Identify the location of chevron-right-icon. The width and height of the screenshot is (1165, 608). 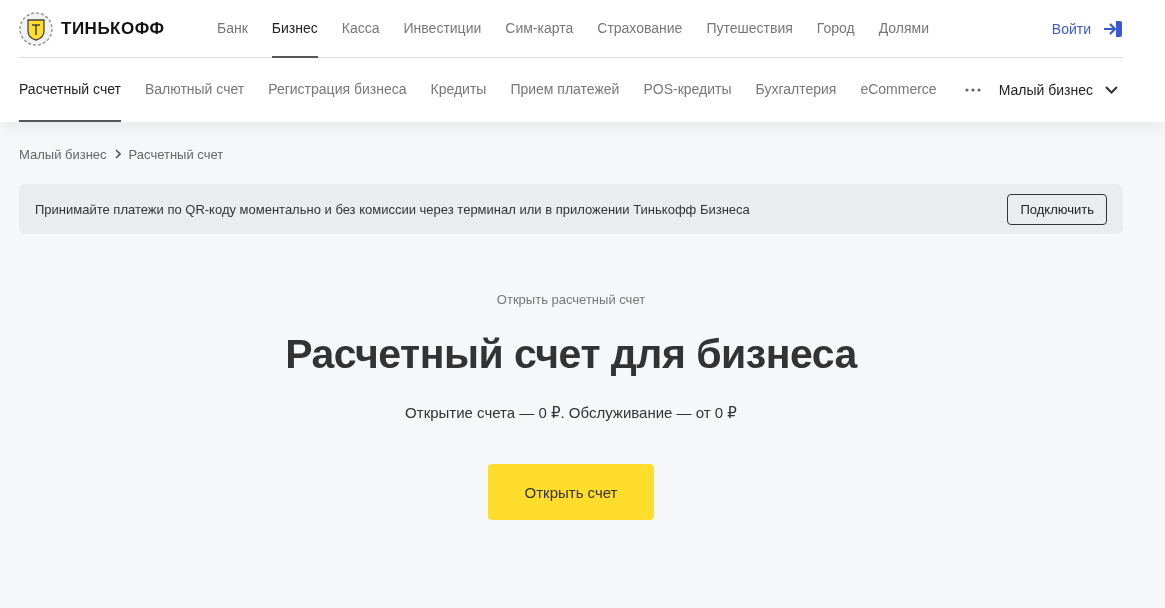
(117, 154).